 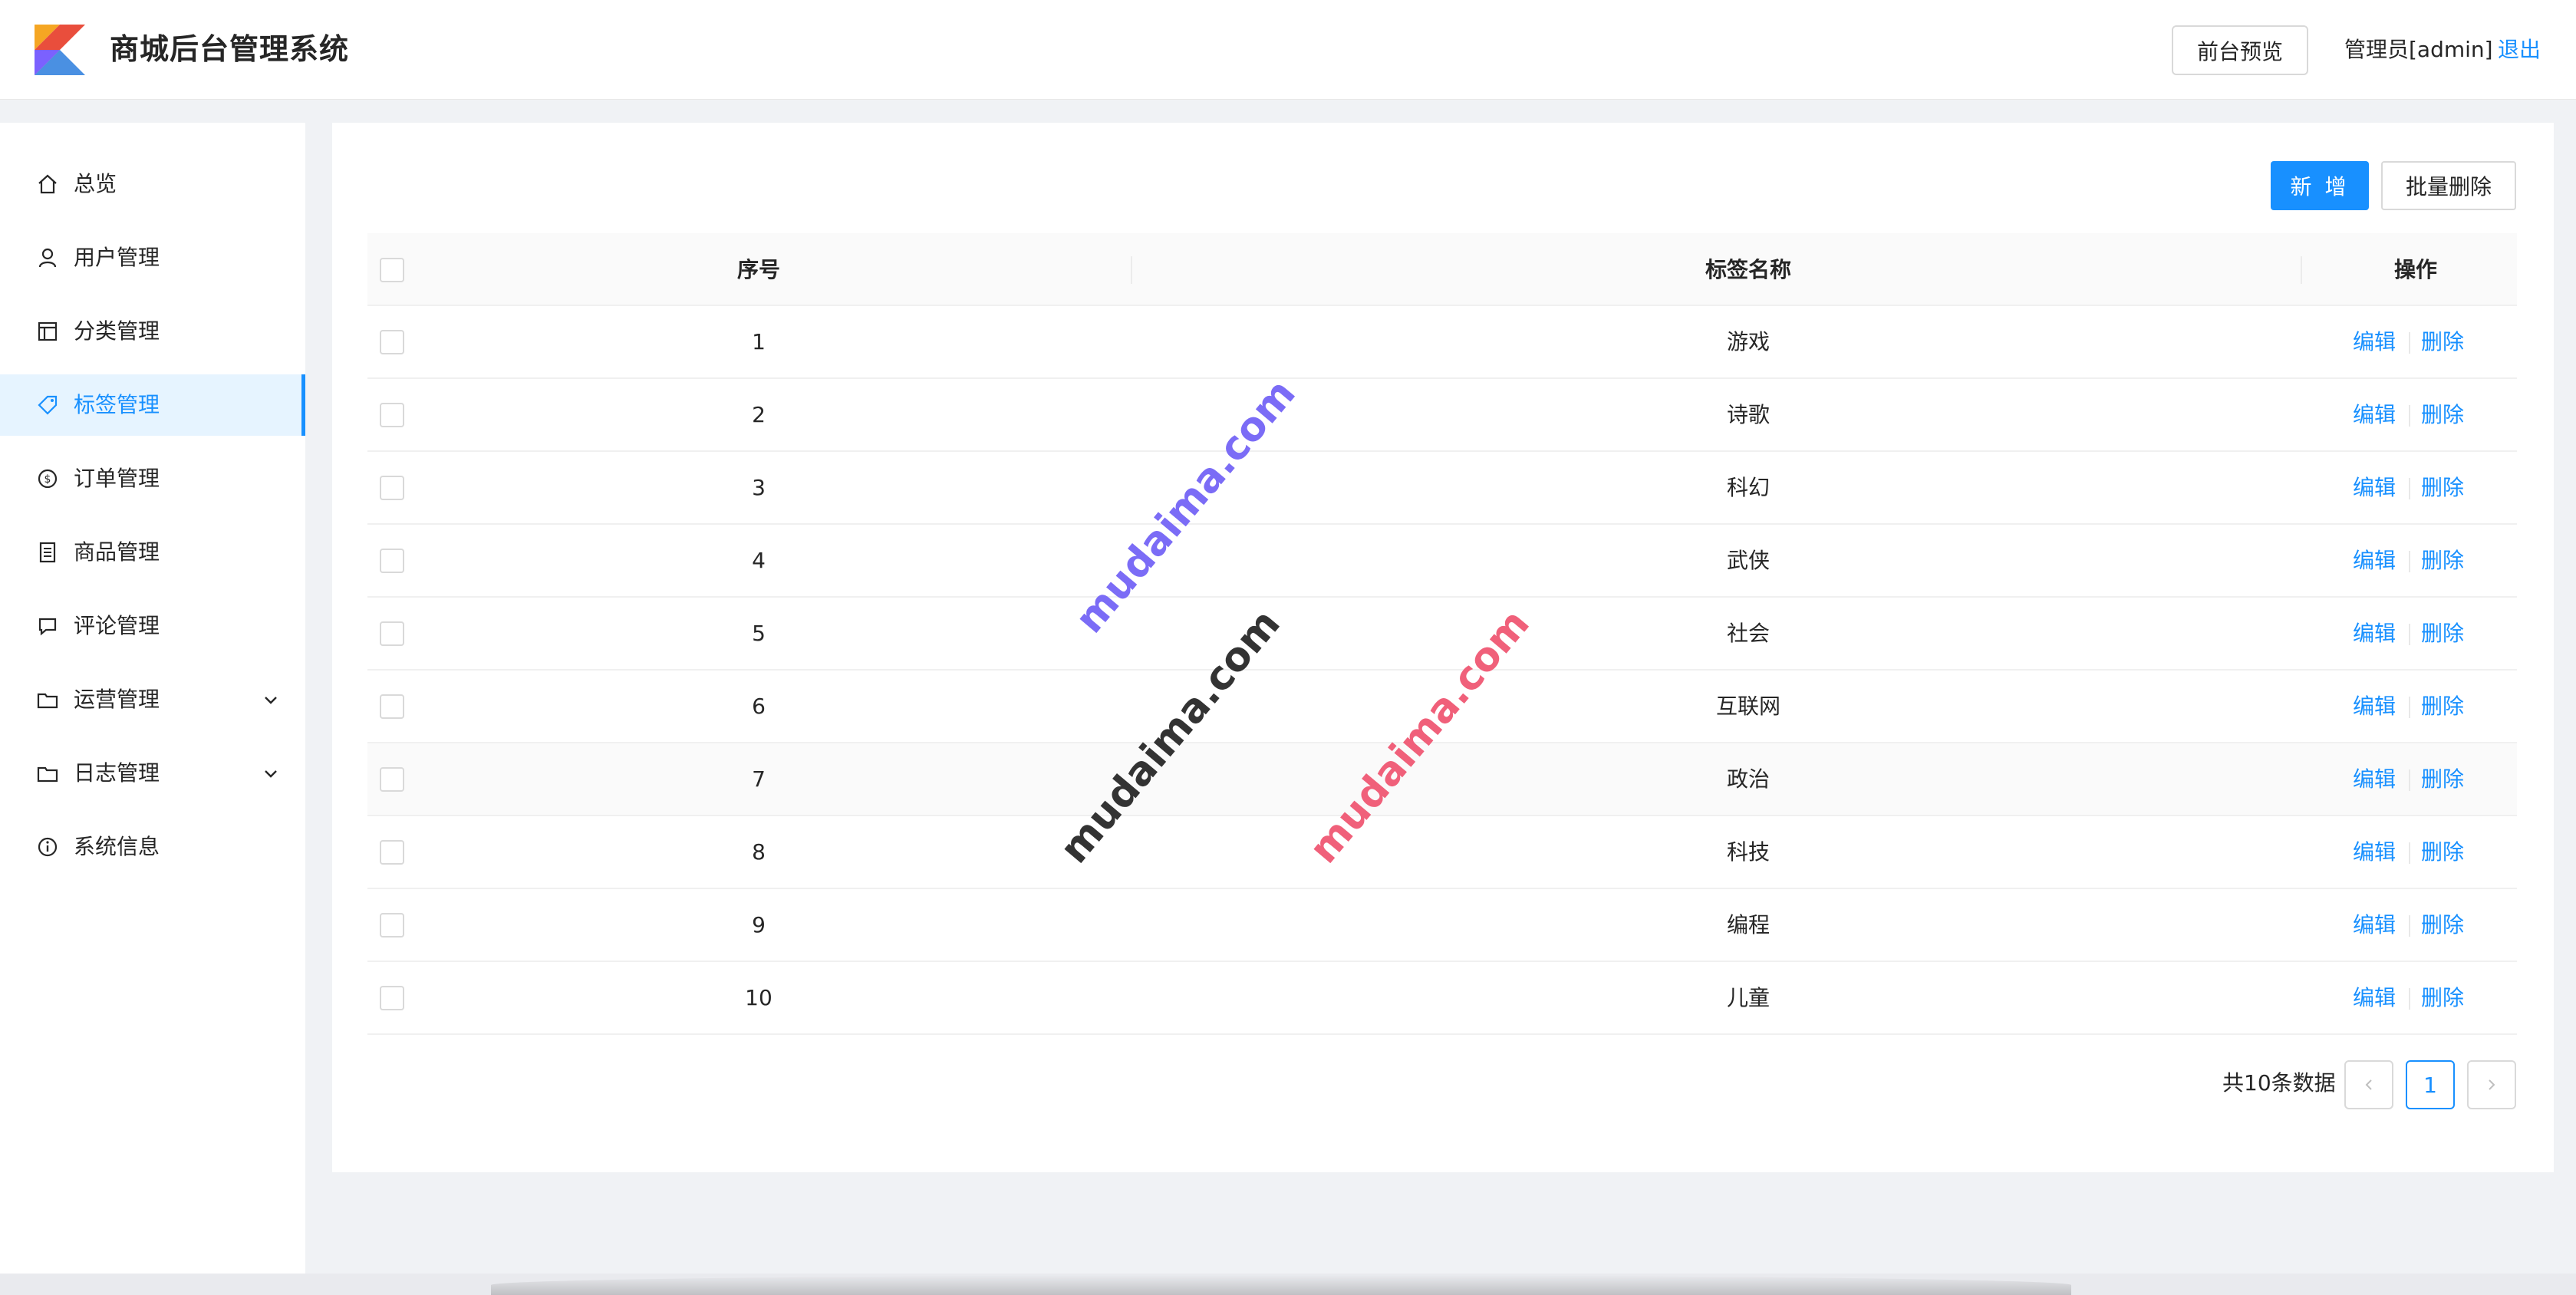 I want to click on add-button: 新 增, so click(x=2320, y=186).